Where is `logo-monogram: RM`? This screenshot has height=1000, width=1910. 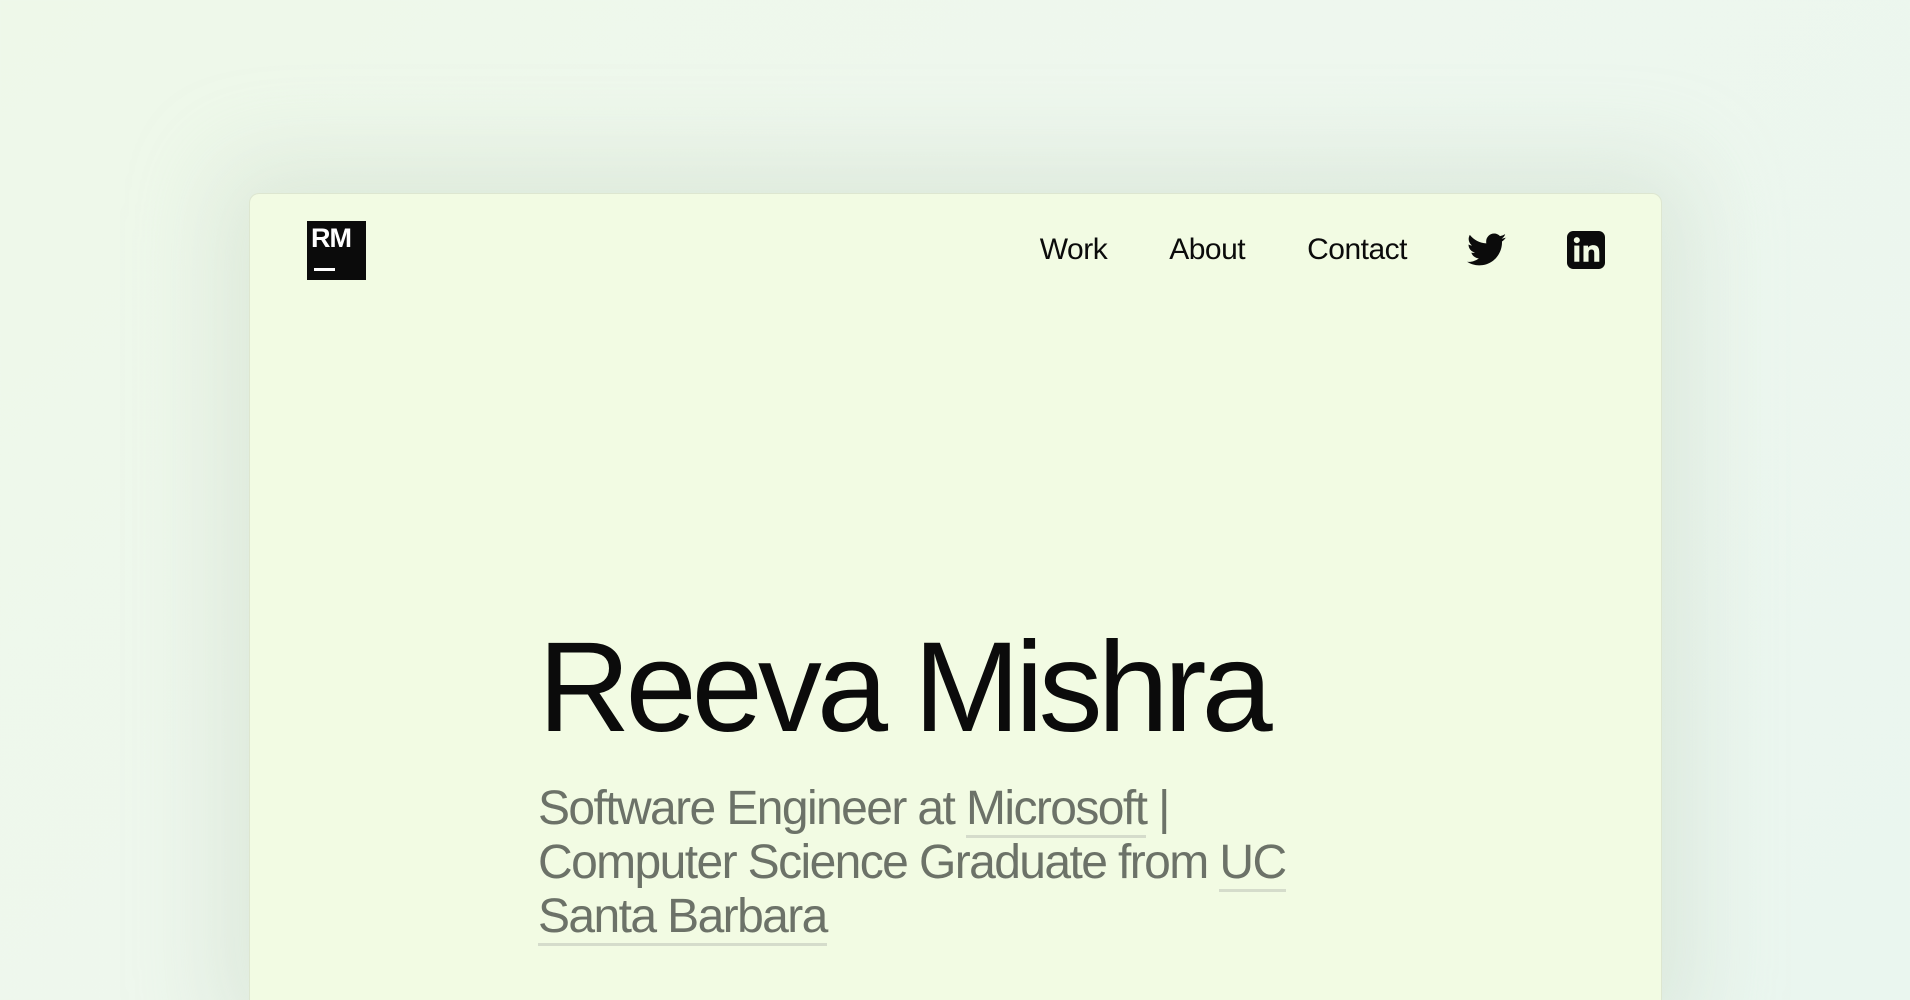 logo-monogram: RM is located at coordinates (331, 238).